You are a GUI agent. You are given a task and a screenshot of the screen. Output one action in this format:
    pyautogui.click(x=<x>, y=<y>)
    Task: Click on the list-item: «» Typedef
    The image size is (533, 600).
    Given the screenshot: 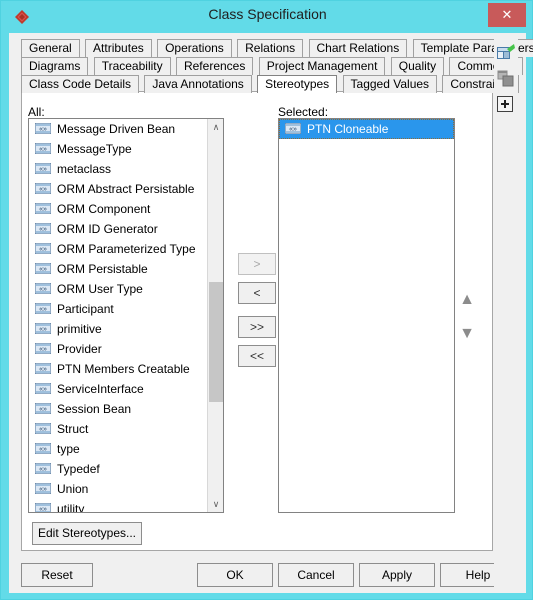 What is the action you would take?
    pyautogui.click(x=117, y=469)
    